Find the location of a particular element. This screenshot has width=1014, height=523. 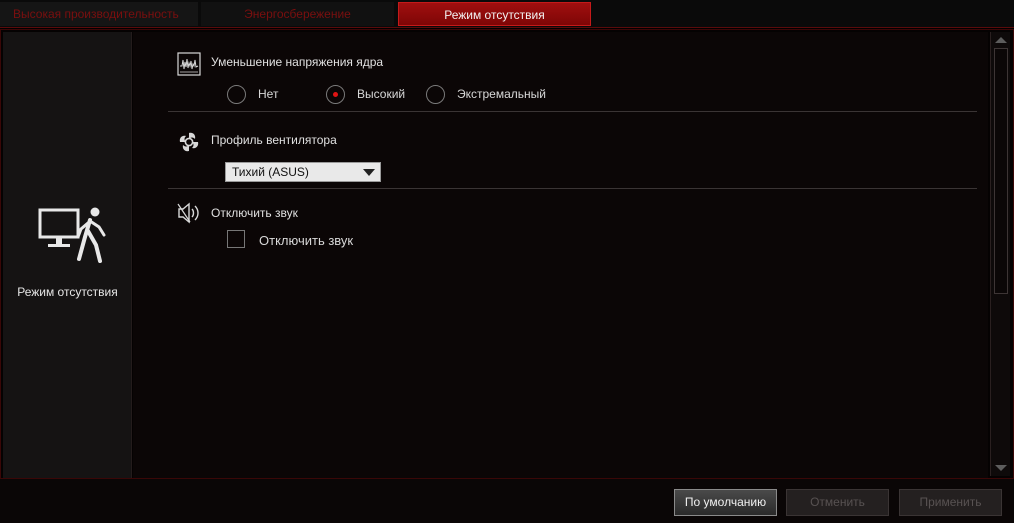

monitor-walking-person-icon is located at coordinates (72, 235).